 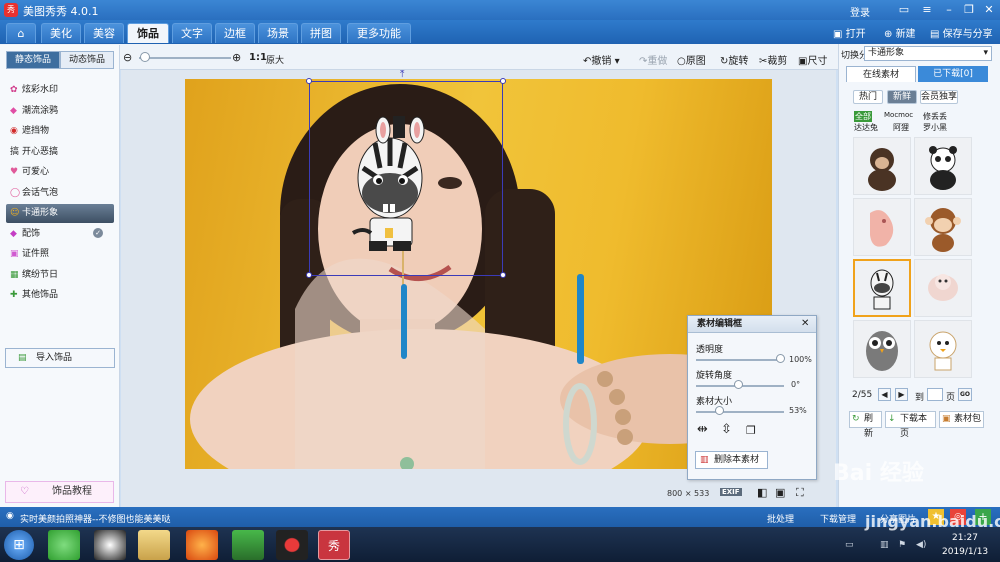 I want to click on tab-biankuang: 边框, so click(x=235, y=33).